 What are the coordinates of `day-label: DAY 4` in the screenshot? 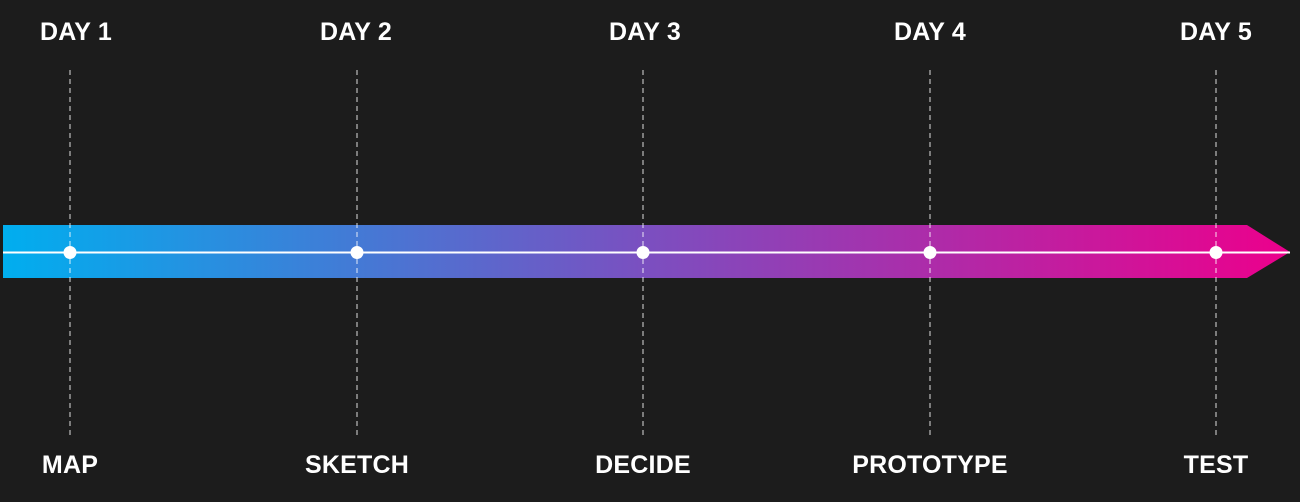 It's located at (930, 32).